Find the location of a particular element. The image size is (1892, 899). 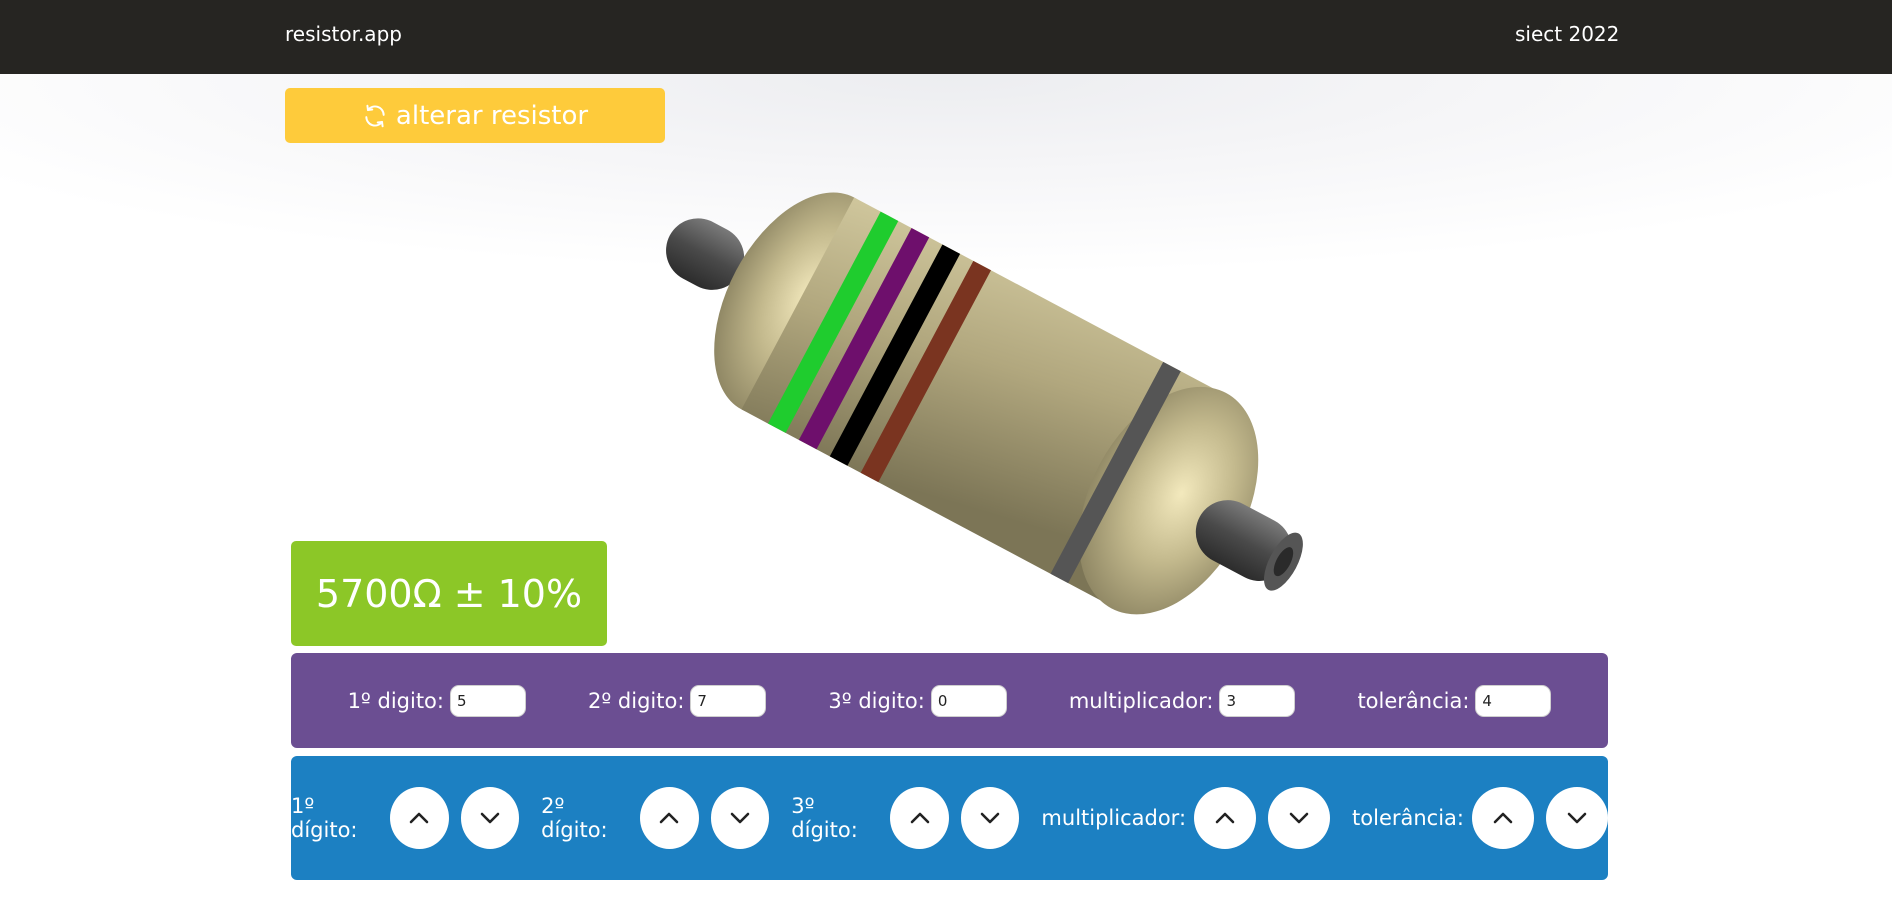

digit-2-input is located at coordinates (728, 700).